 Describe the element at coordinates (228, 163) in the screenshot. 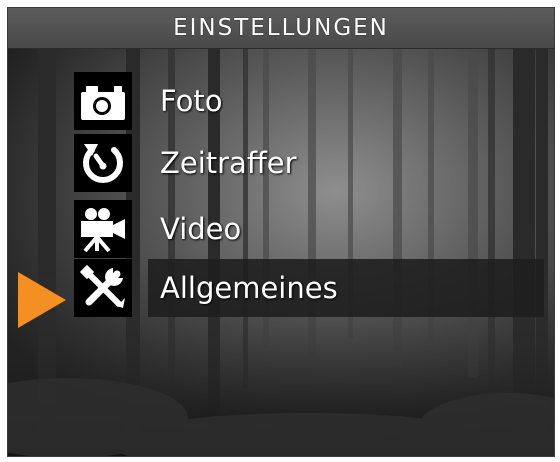

I see `menu-item-label: Zeitraffer` at that location.